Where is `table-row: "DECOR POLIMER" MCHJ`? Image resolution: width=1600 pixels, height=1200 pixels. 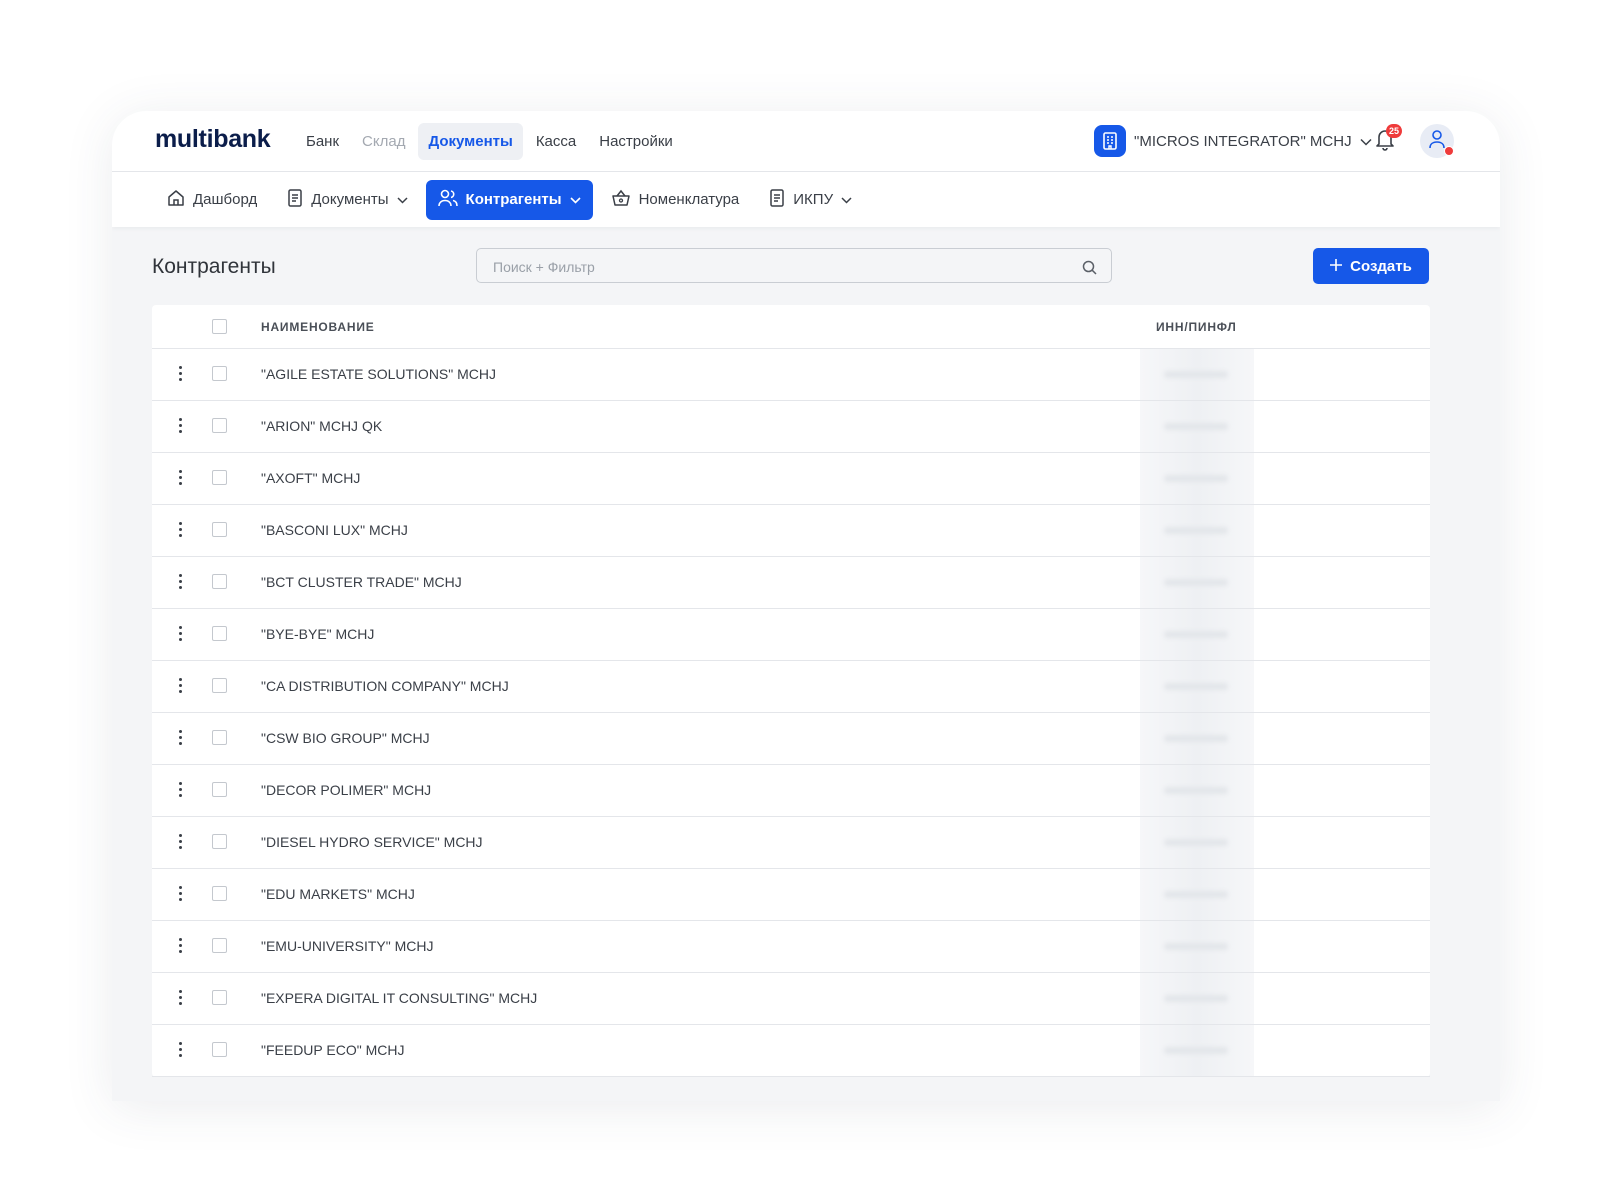 table-row: "DECOR POLIMER" MCHJ is located at coordinates (791, 791).